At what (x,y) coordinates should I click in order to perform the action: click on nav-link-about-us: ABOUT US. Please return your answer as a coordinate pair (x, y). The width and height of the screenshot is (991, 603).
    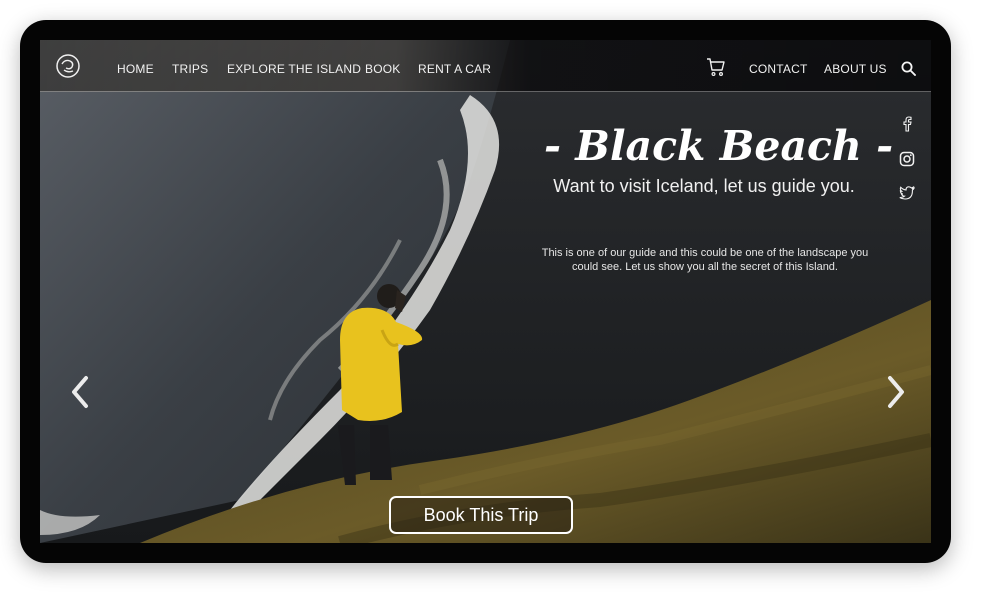
    Looking at the image, I should click on (855, 69).